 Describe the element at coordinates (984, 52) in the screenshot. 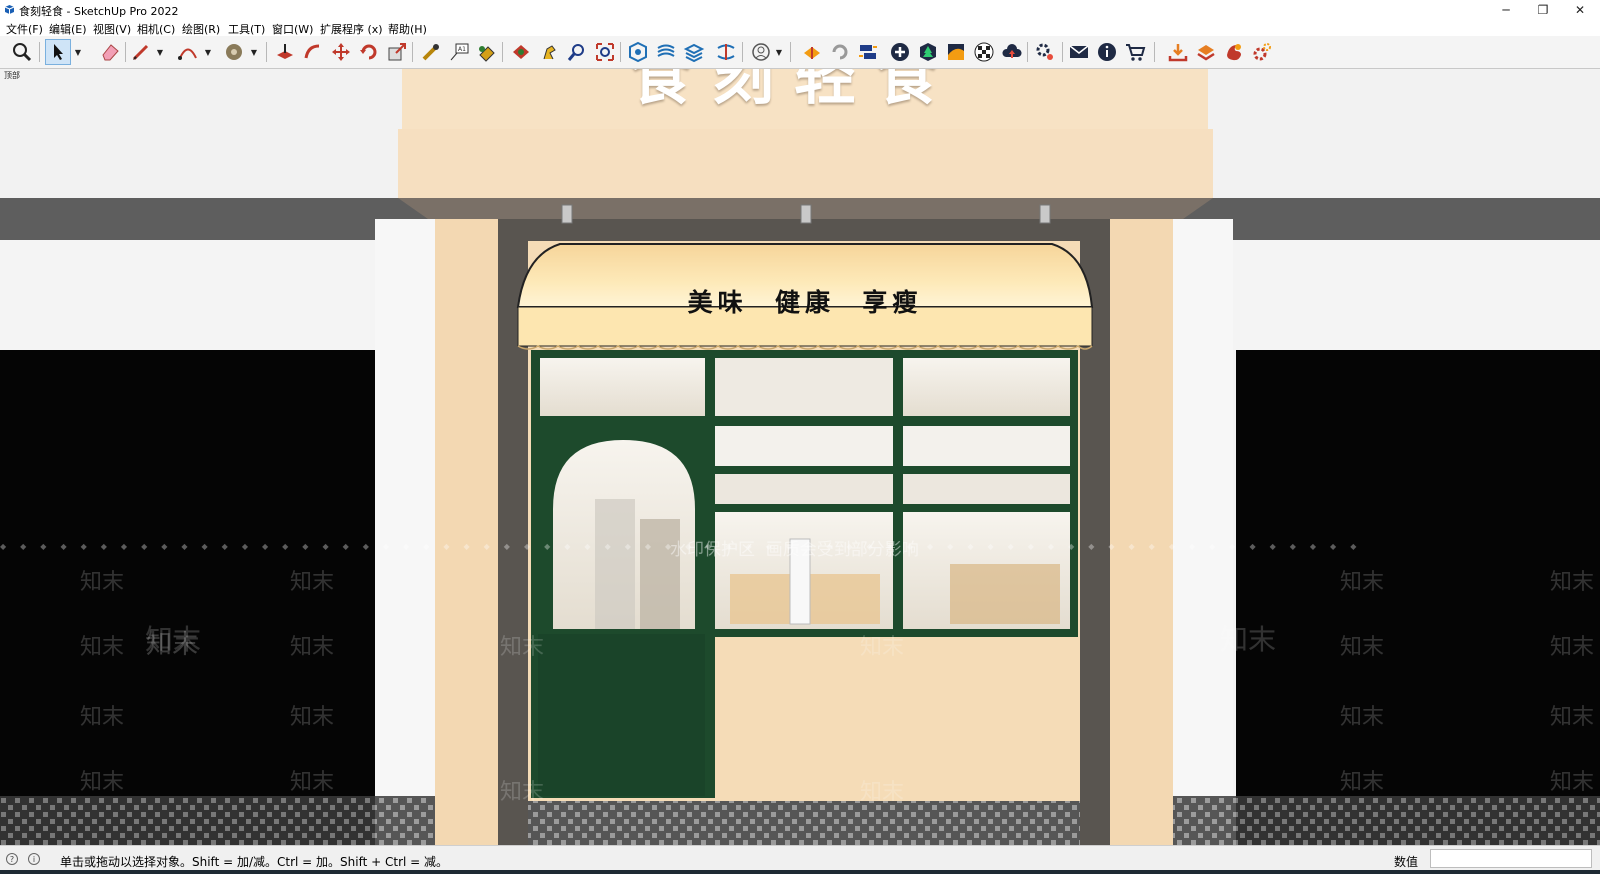

I see `checker-icon` at that location.